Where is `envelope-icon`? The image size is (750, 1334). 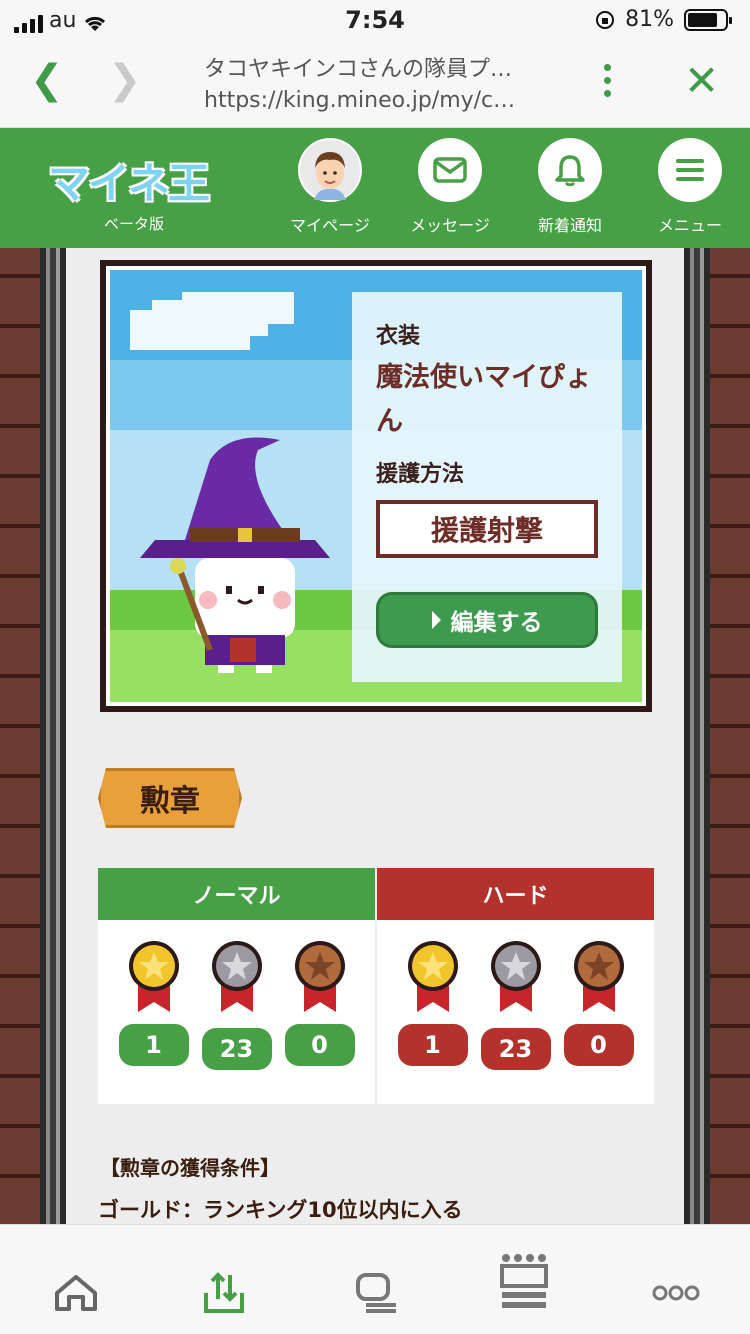 envelope-icon is located at coordinates (450, 170).